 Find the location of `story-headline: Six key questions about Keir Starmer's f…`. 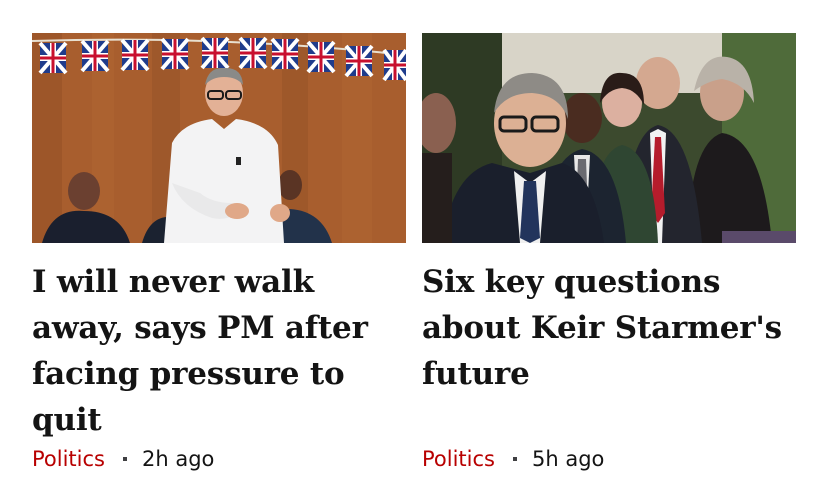

story-headline: Six key questions about Keir Starmer's f… is located at coordinates (612, 328).